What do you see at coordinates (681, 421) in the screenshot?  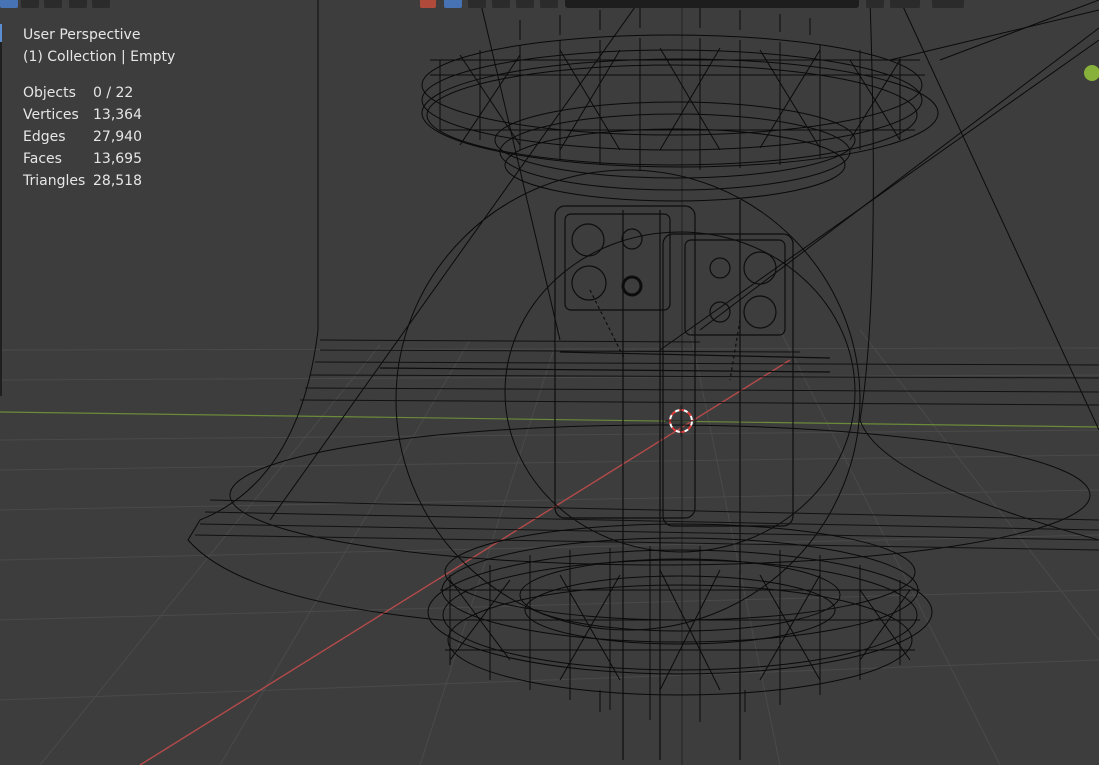 I see `3d-cursor-icon` at bounding box center [681, 421].